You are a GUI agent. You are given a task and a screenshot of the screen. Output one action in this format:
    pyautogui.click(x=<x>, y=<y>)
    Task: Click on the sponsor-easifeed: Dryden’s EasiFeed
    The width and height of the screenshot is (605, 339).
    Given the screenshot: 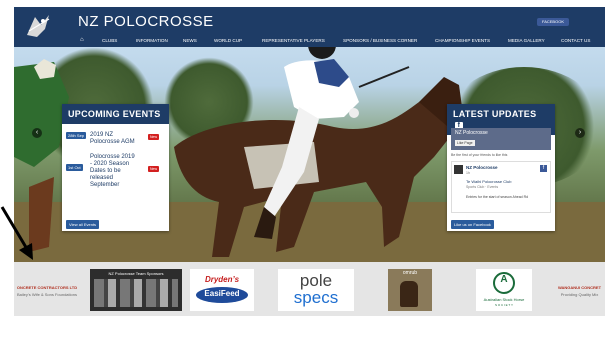 What is the action you would take?
    pyautogui.click(x=222, y=290)
    